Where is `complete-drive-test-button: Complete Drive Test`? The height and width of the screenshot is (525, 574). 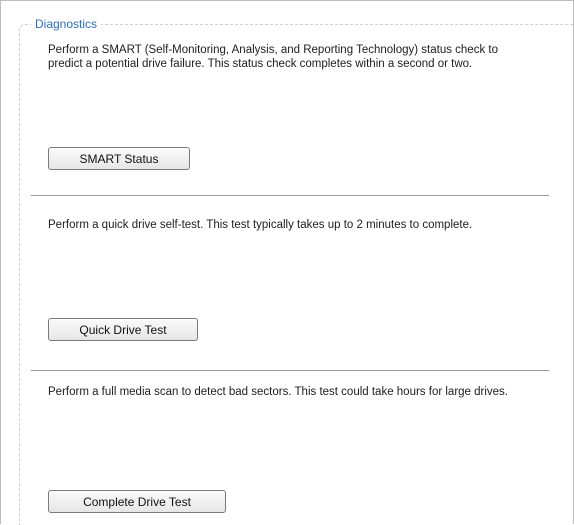
complete-drive-test-button: Complete Drive Test is located at coordinates (137, 501).